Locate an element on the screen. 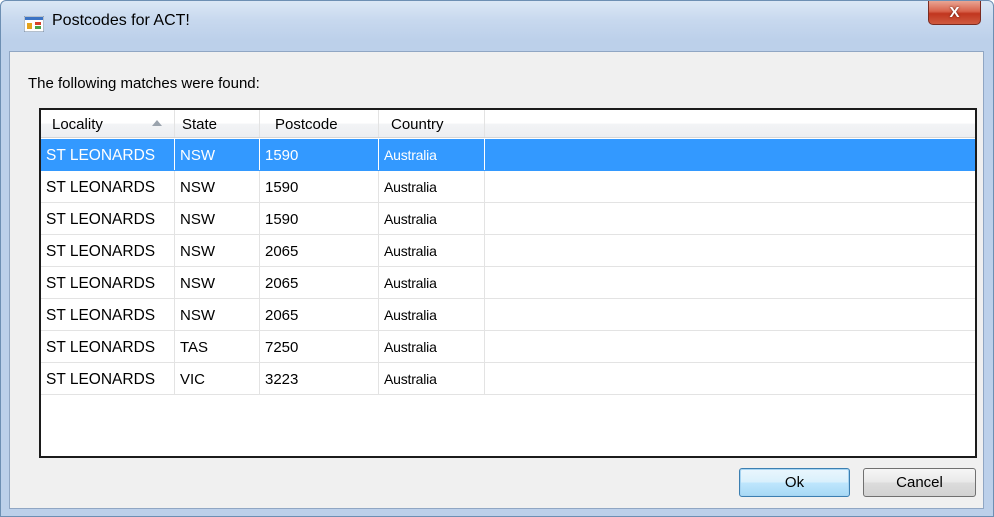 This screenshot has height=517, width=994. column-header-label: Locality is located at coordinates (77, 124).